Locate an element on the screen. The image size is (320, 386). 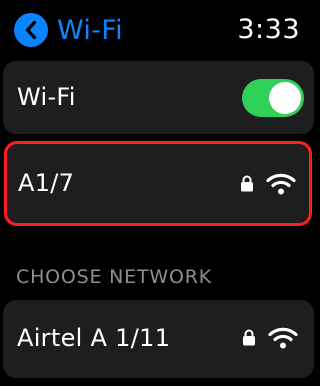
network-name: A1/7 is located at coordinates (46, 183).